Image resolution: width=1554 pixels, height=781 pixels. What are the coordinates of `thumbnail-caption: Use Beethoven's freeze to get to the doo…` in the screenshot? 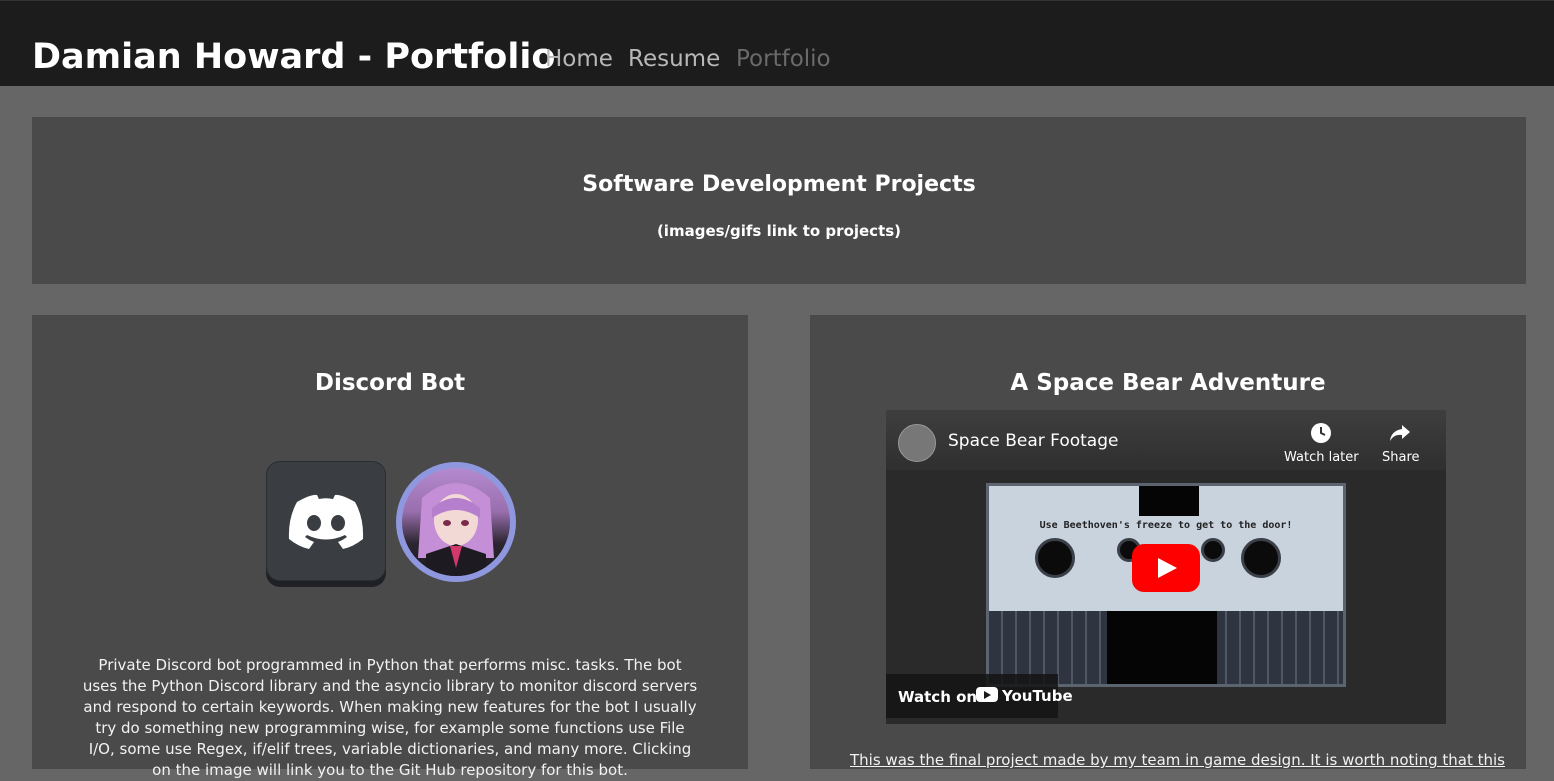 It's located at (1166, 525).